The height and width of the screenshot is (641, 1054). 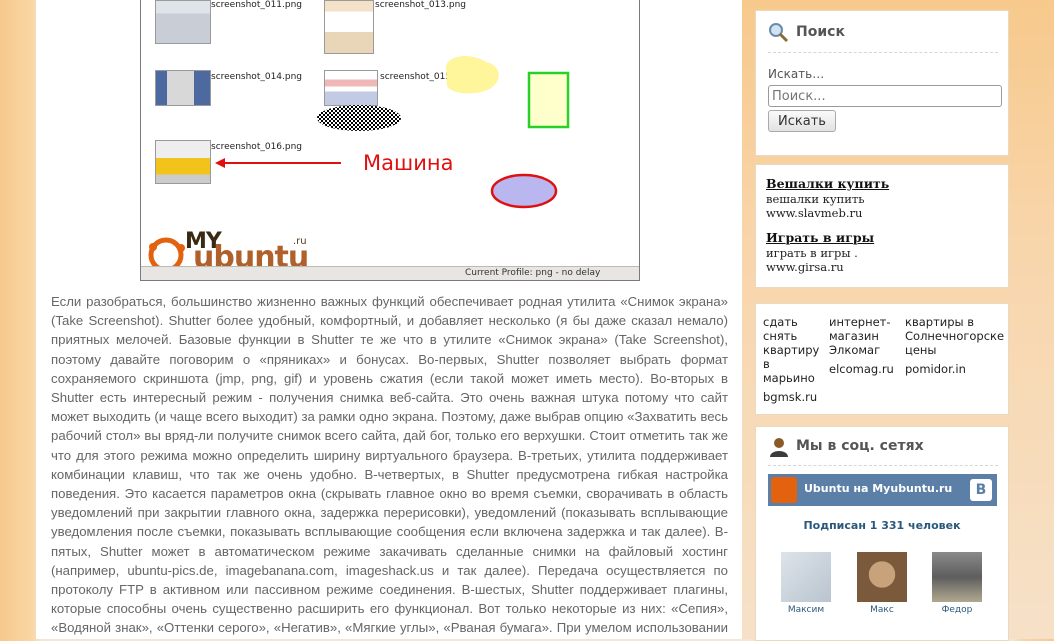 I want to click on ad-col-1: сдать снять квартиру в марьино, so click(x=793, y=350).